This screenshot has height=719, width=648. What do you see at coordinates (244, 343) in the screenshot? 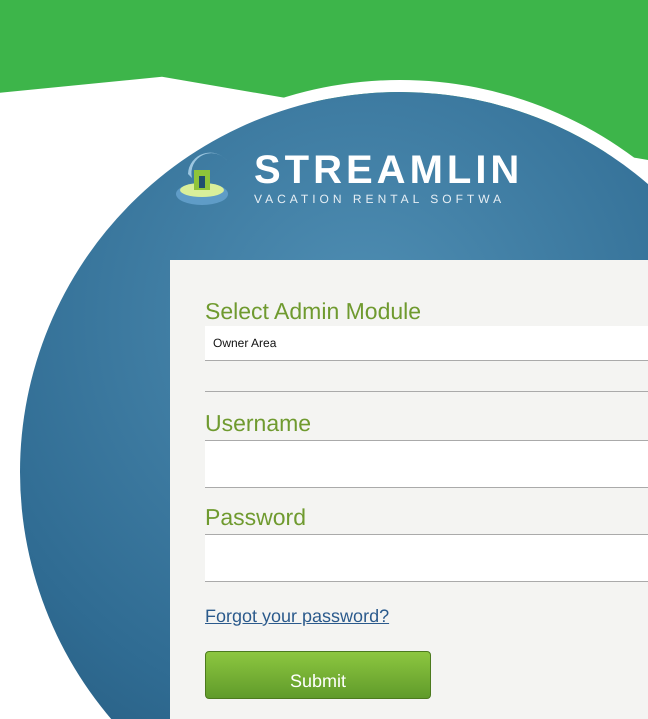
I see `select-value: Owner Area` at bounding box center [244, 343].